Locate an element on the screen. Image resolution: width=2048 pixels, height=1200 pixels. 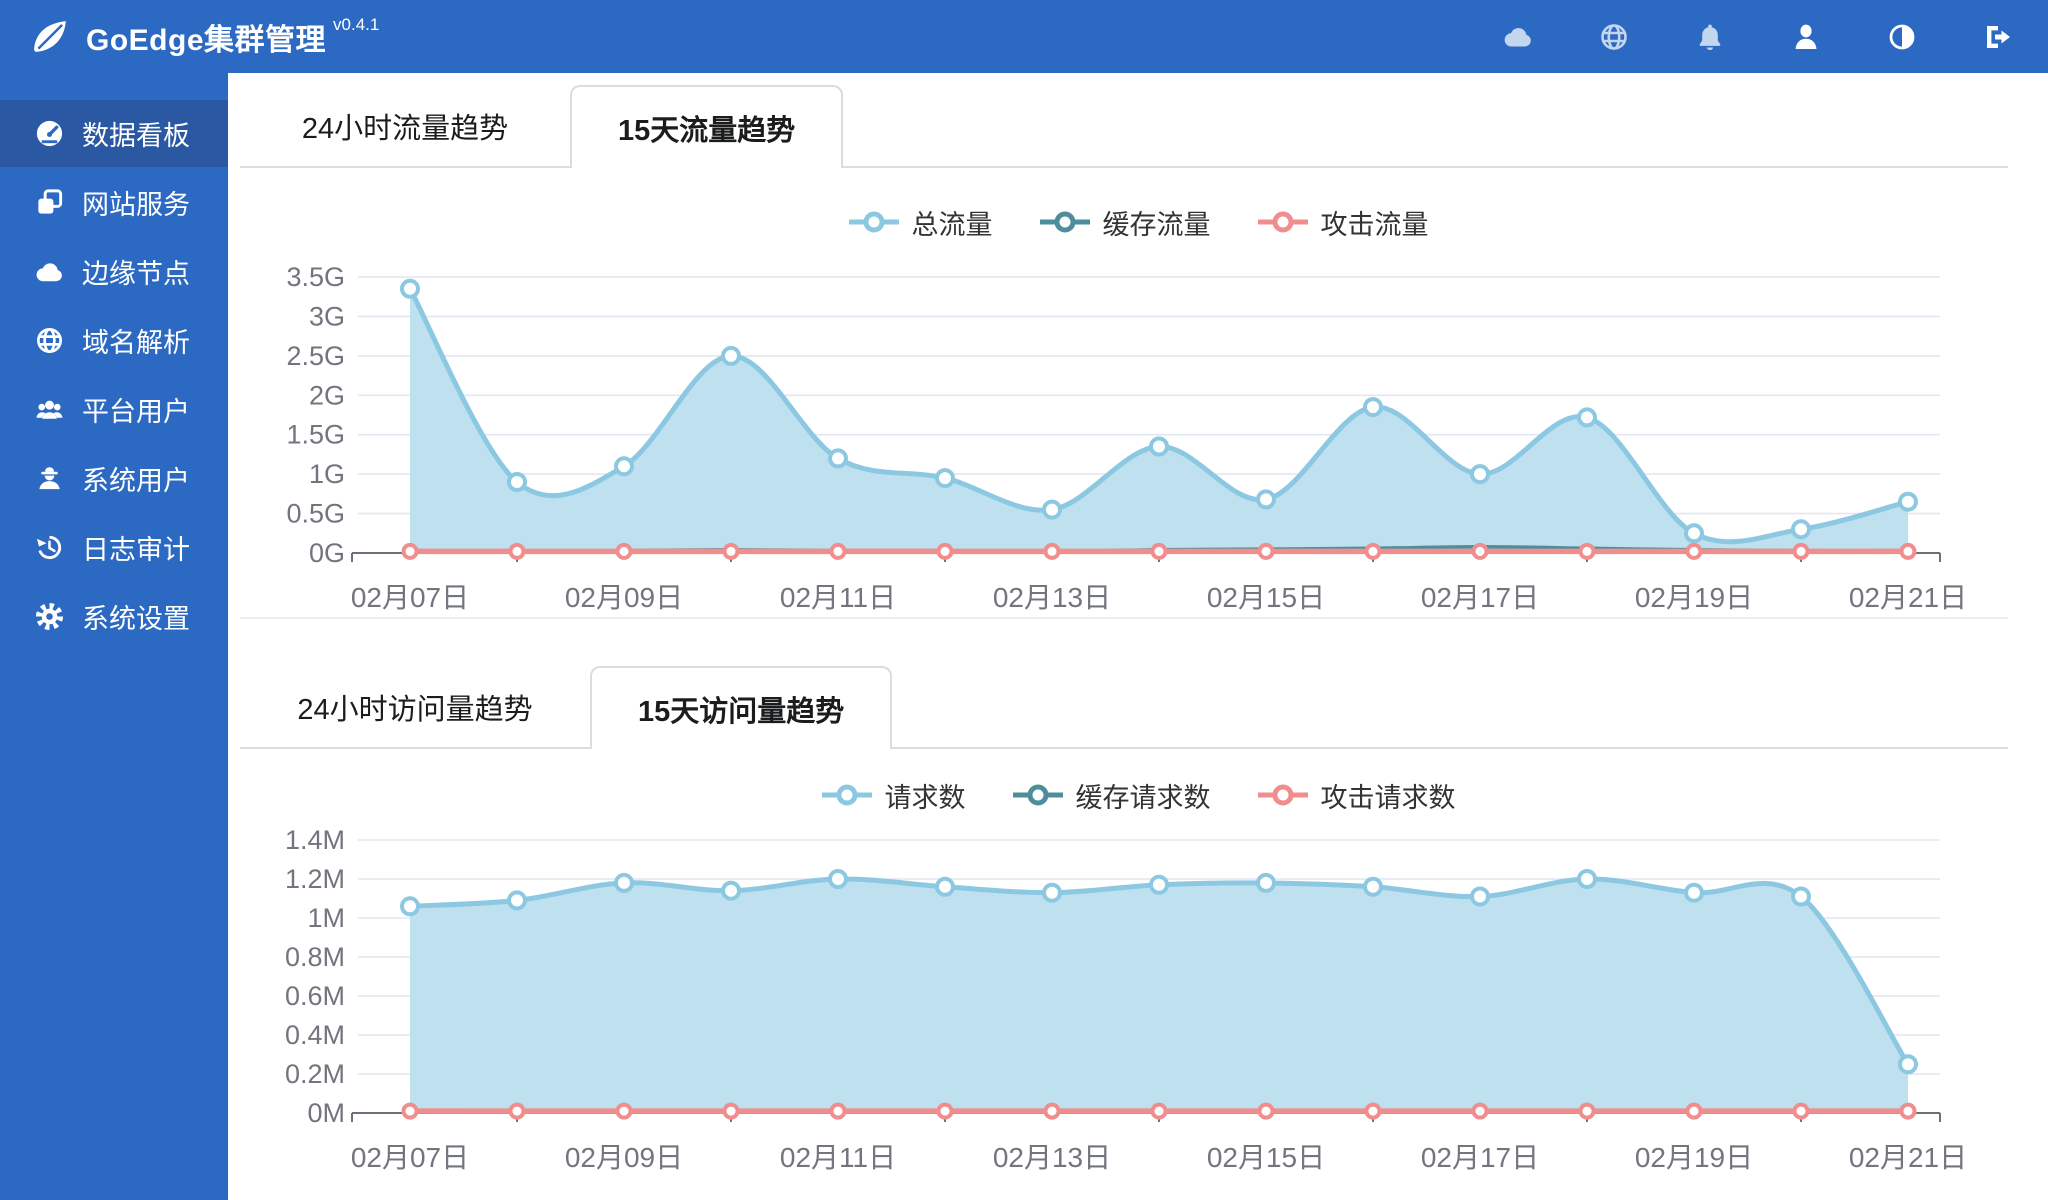
legend-item: 缓存请求数 is located at coordinates (1111, 795).